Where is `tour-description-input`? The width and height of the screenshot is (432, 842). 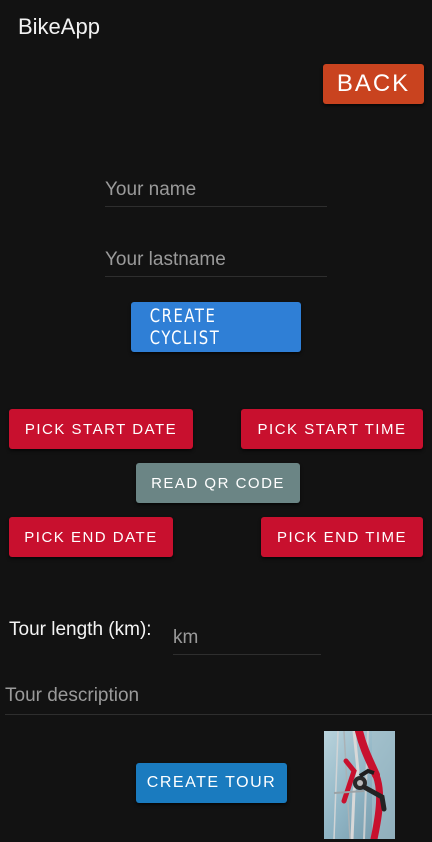 tour-description-input is located at coordinates (218, 696).